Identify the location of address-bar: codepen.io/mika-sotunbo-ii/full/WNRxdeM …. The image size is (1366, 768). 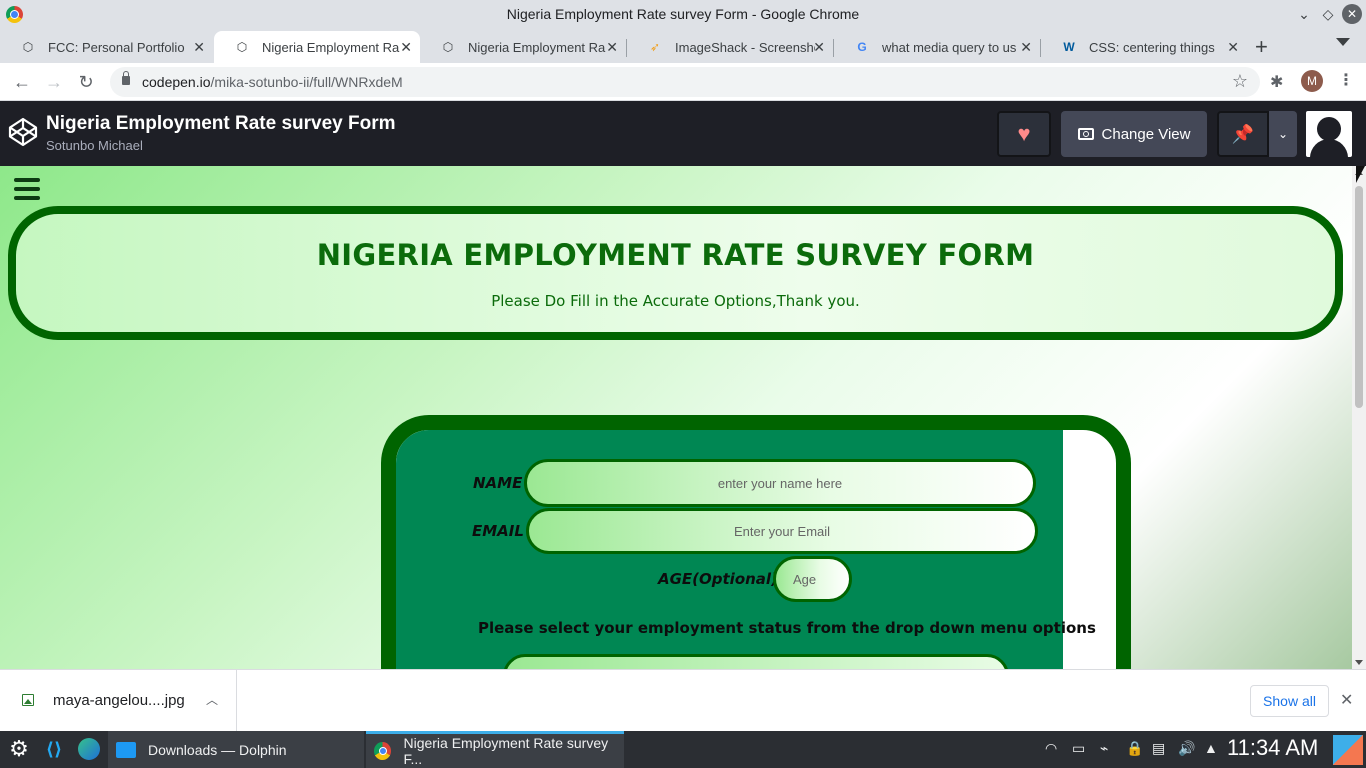
(685, 82).